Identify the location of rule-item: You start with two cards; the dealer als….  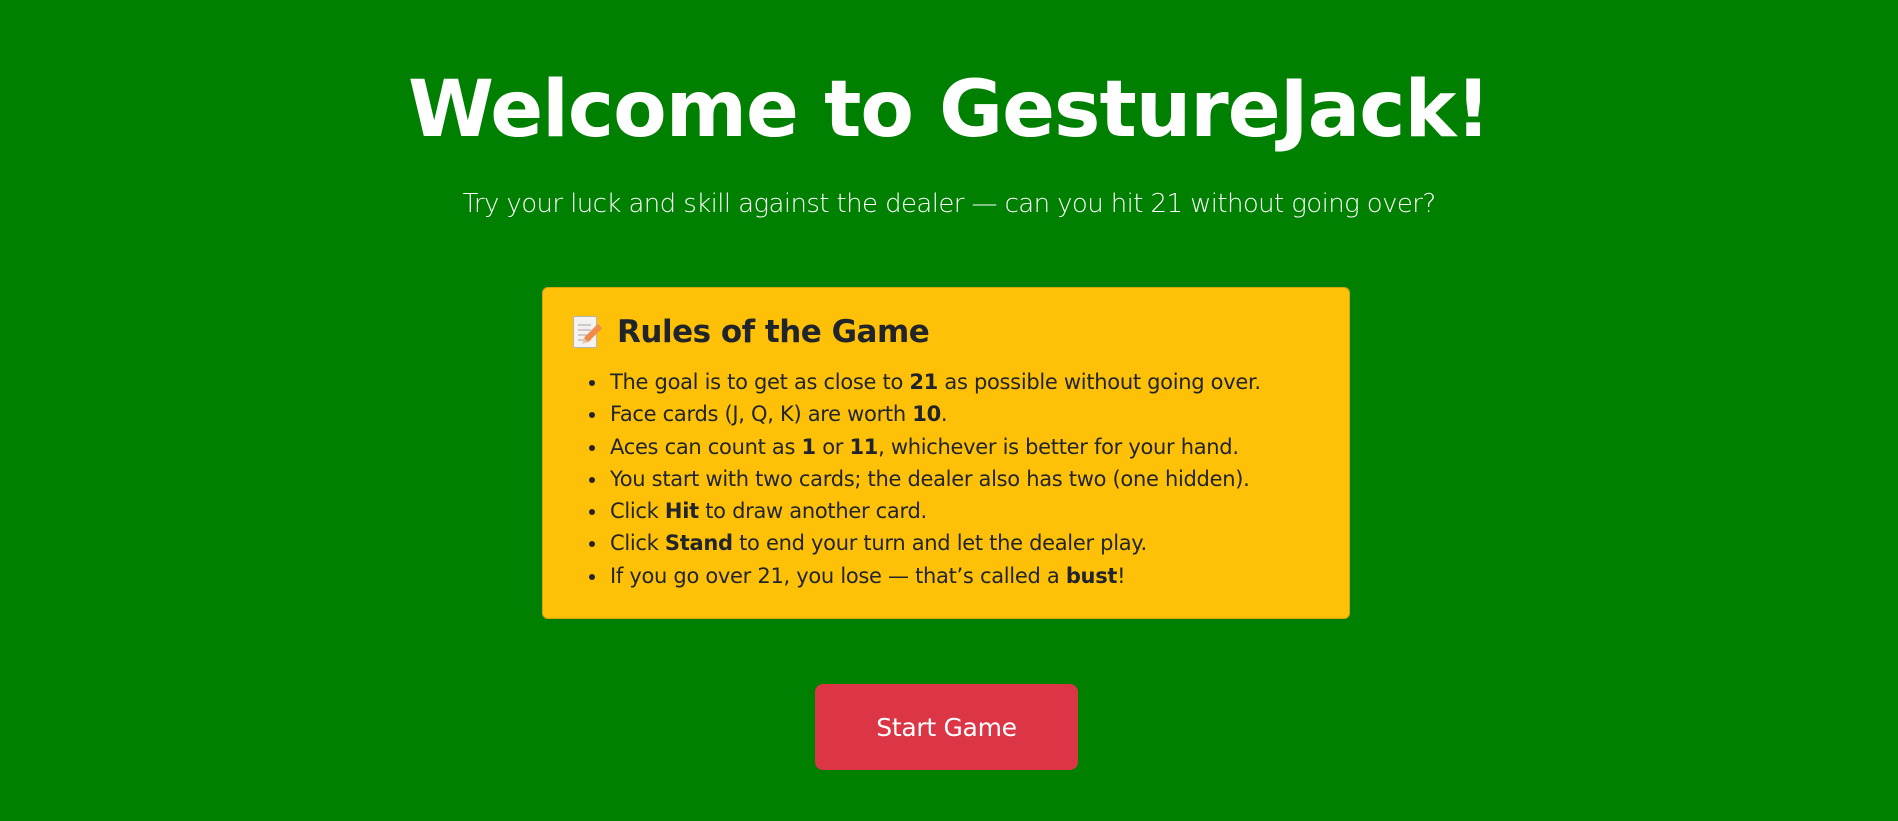
(964, 479).